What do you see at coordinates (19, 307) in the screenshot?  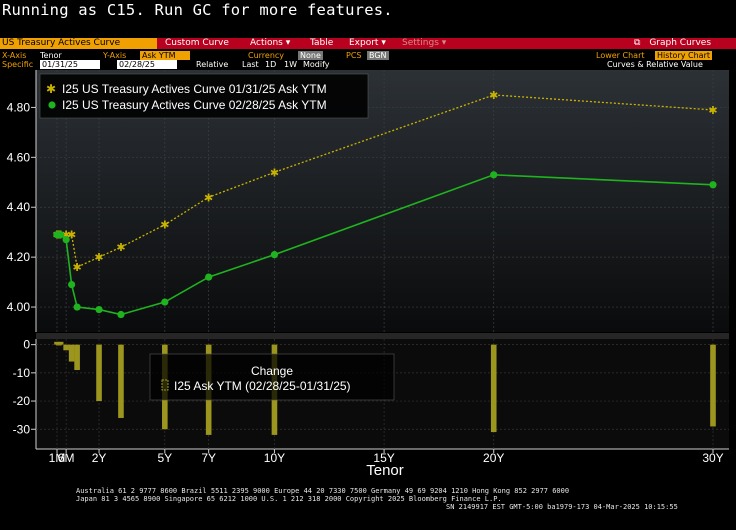 I see `y-tick-label: 4.00` at bounding box center [19, 307].